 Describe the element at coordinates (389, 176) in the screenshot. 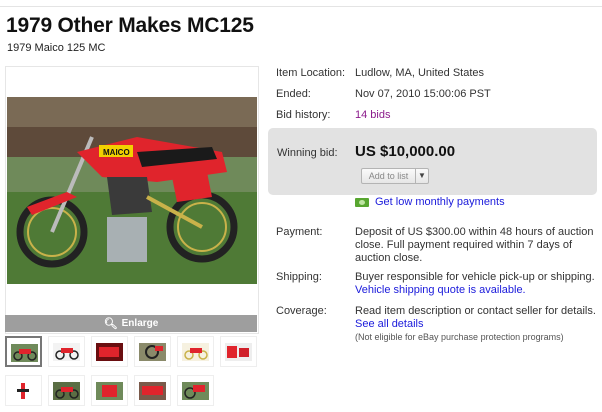

I see `add-to-list-label: Add to list` at that location.